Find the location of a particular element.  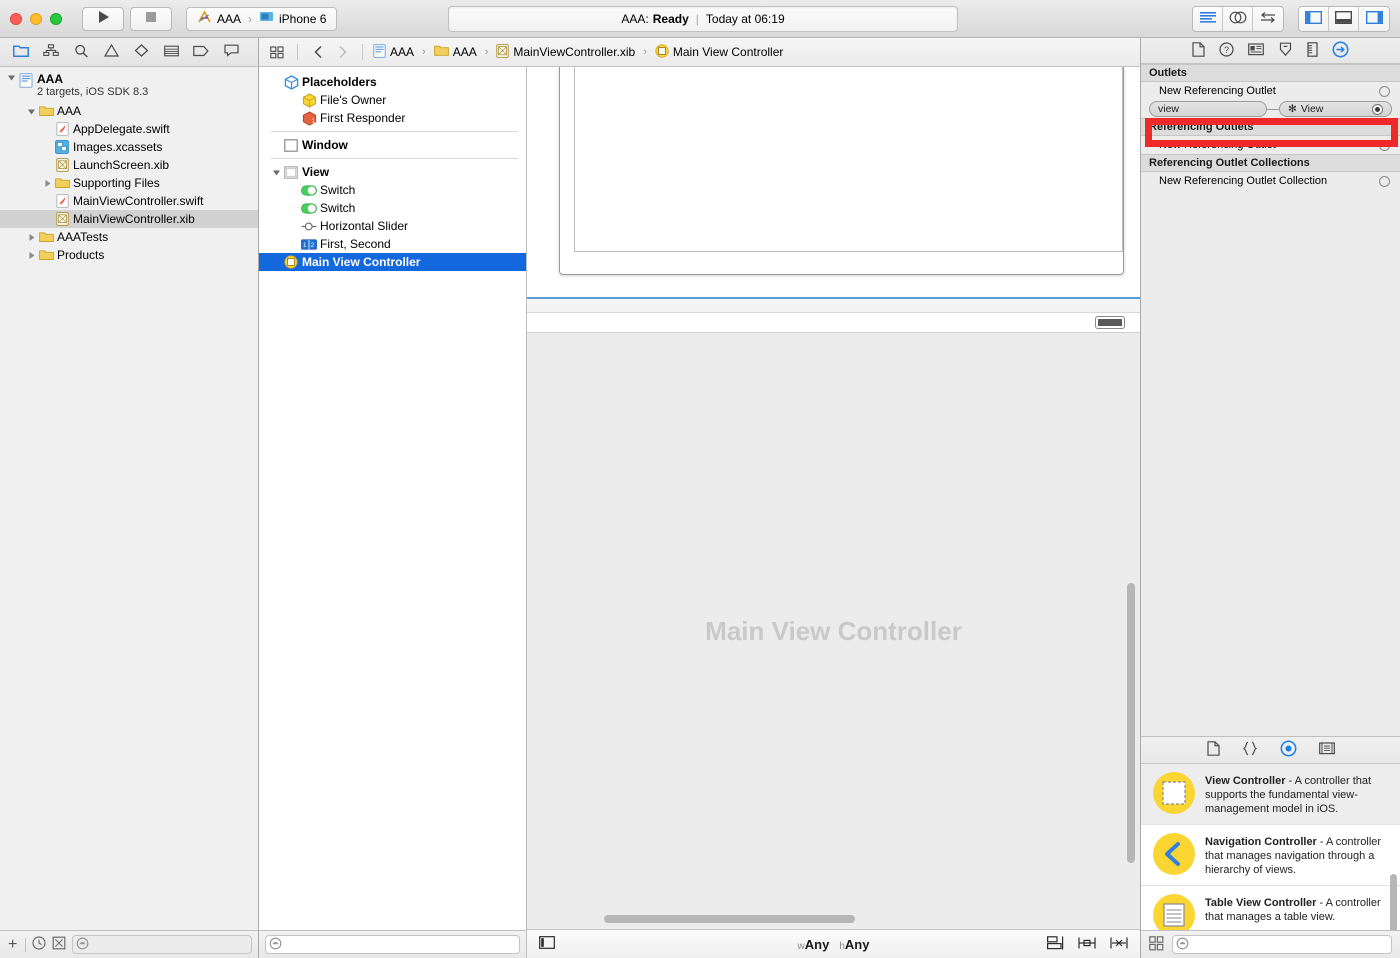

navigator-toggle-button is located at coordinates (1314, 18).